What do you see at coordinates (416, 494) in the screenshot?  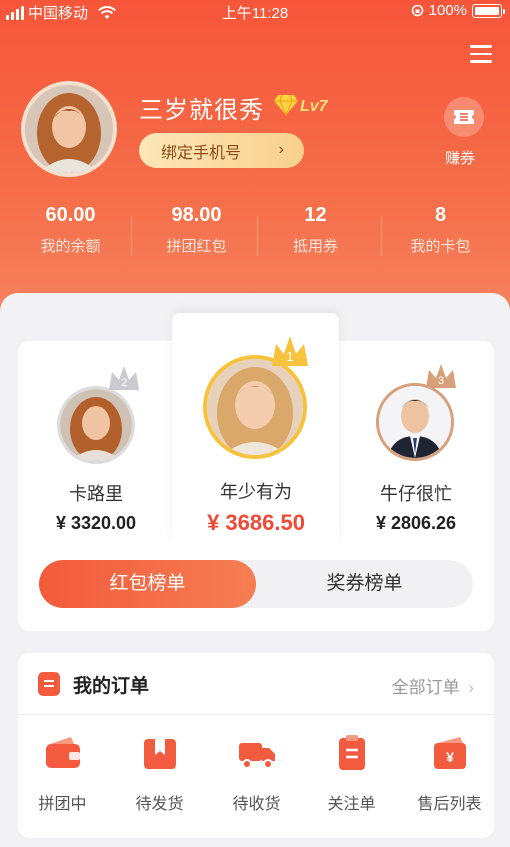 I see `rank-3-name: 牛仔很忙` at bounding box center [416, 494].